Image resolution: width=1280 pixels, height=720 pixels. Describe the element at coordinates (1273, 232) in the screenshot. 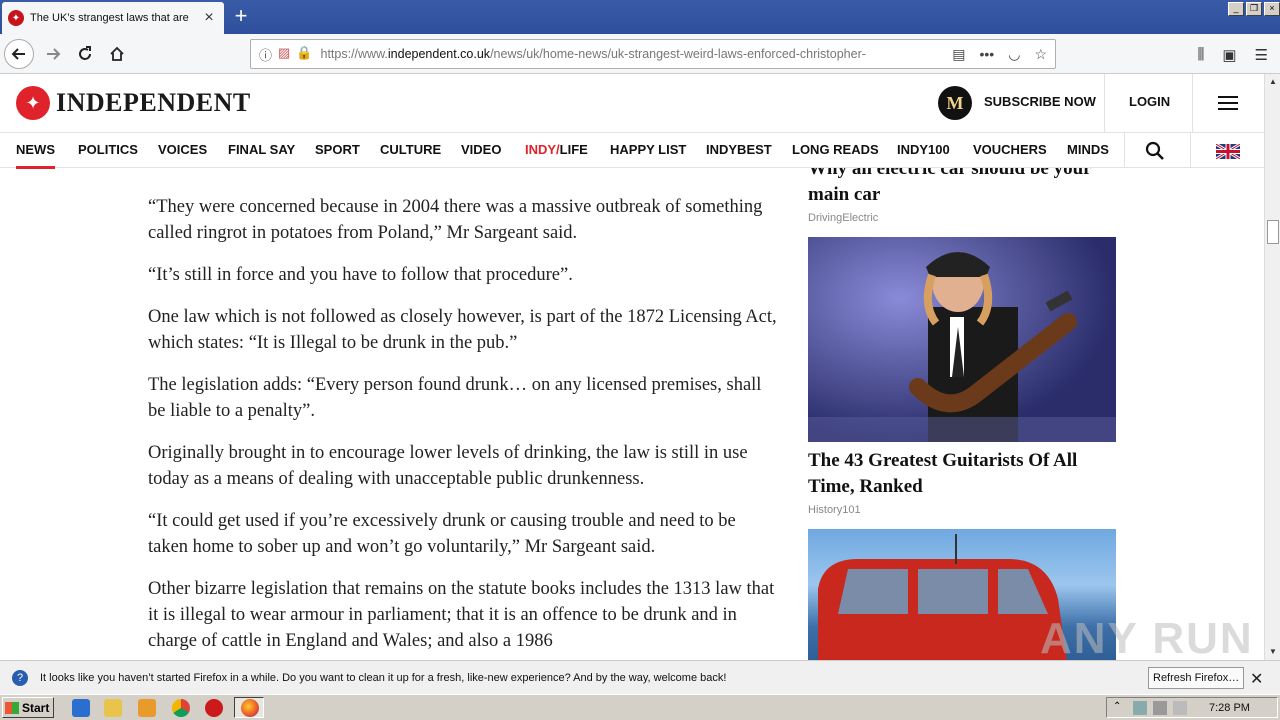

I see `scroll-thumb` at that location.